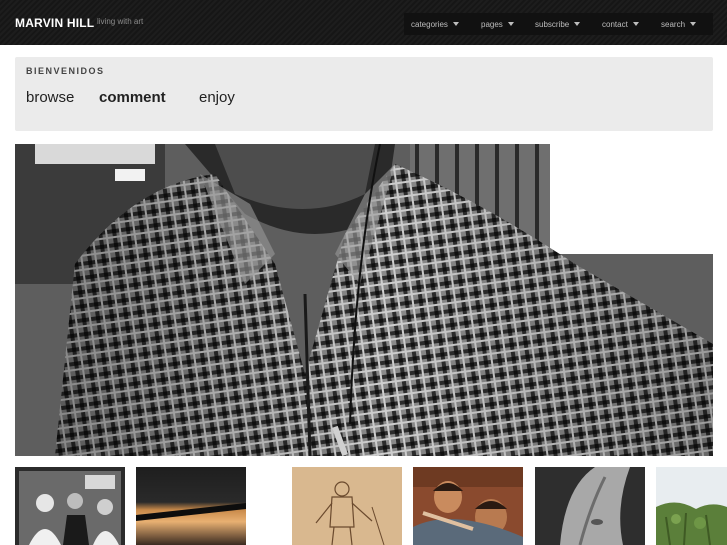 The image size is (727, 545). Describe the element at coordinates (132, 97) in the screenshot. I see `comment-link: comment` at that location.